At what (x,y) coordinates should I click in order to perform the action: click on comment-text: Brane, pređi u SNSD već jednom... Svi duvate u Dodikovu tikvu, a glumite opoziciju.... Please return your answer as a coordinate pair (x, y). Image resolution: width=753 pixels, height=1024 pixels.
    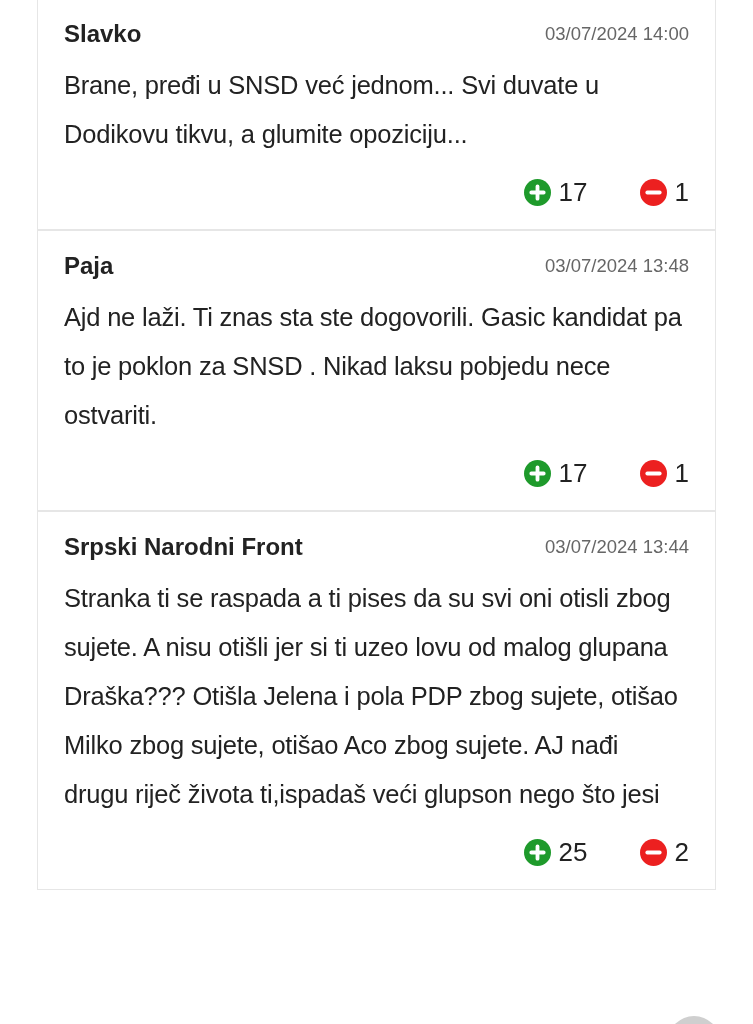
    Looking at the image, I should click on (332, 110).